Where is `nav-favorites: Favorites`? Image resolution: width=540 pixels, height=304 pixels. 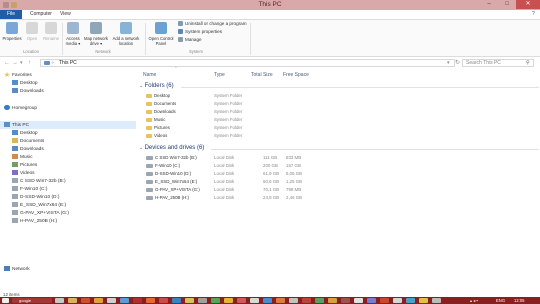 nav-favorites: Favorites is located at coordinates (18, 75).